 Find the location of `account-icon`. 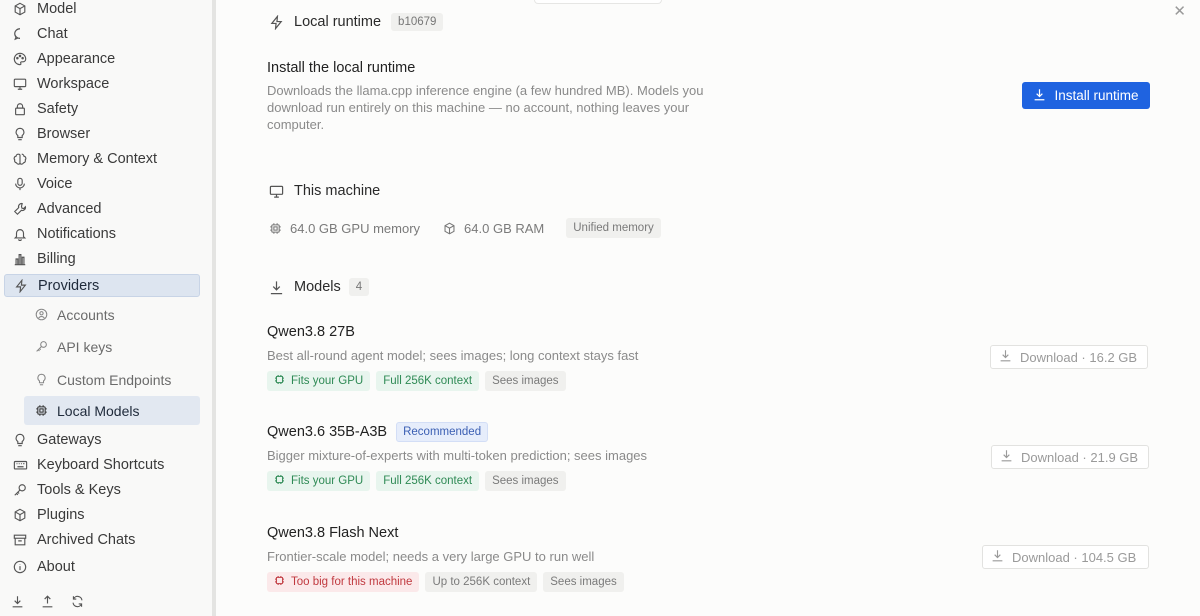

account-icon is located at coordinates (41, 315).